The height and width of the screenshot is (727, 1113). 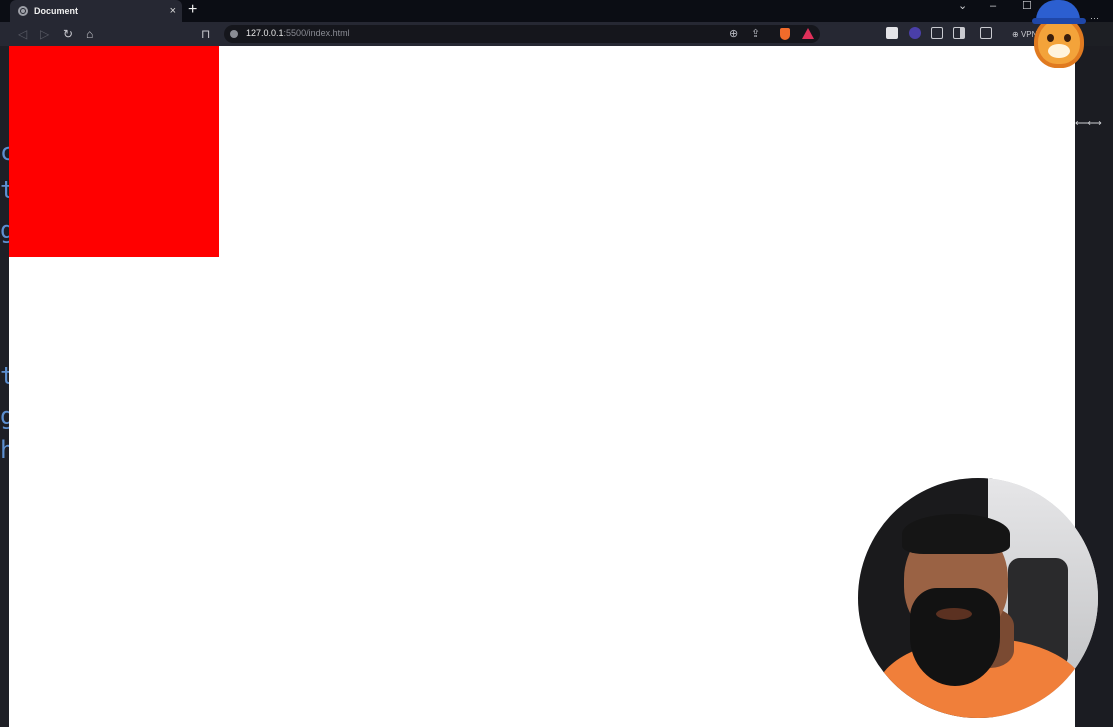 What do you see at coordinates (316, 33) in the screenshot?
I see `url-path: :5500/index.html` at bounding box center [316, 33].